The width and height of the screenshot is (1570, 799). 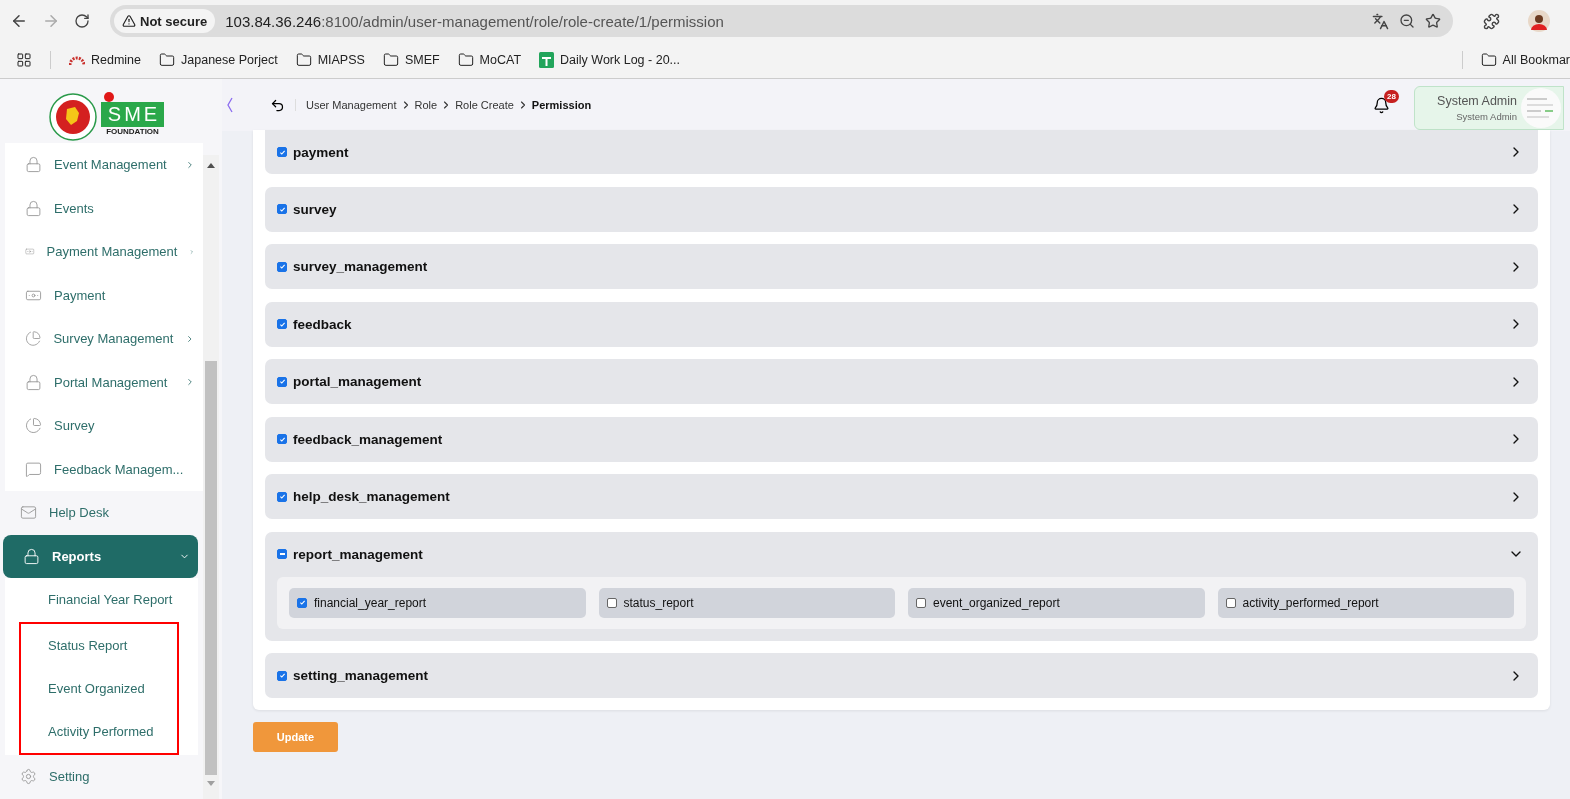 I want to click on dot-icon, so click(x=108, y=97).